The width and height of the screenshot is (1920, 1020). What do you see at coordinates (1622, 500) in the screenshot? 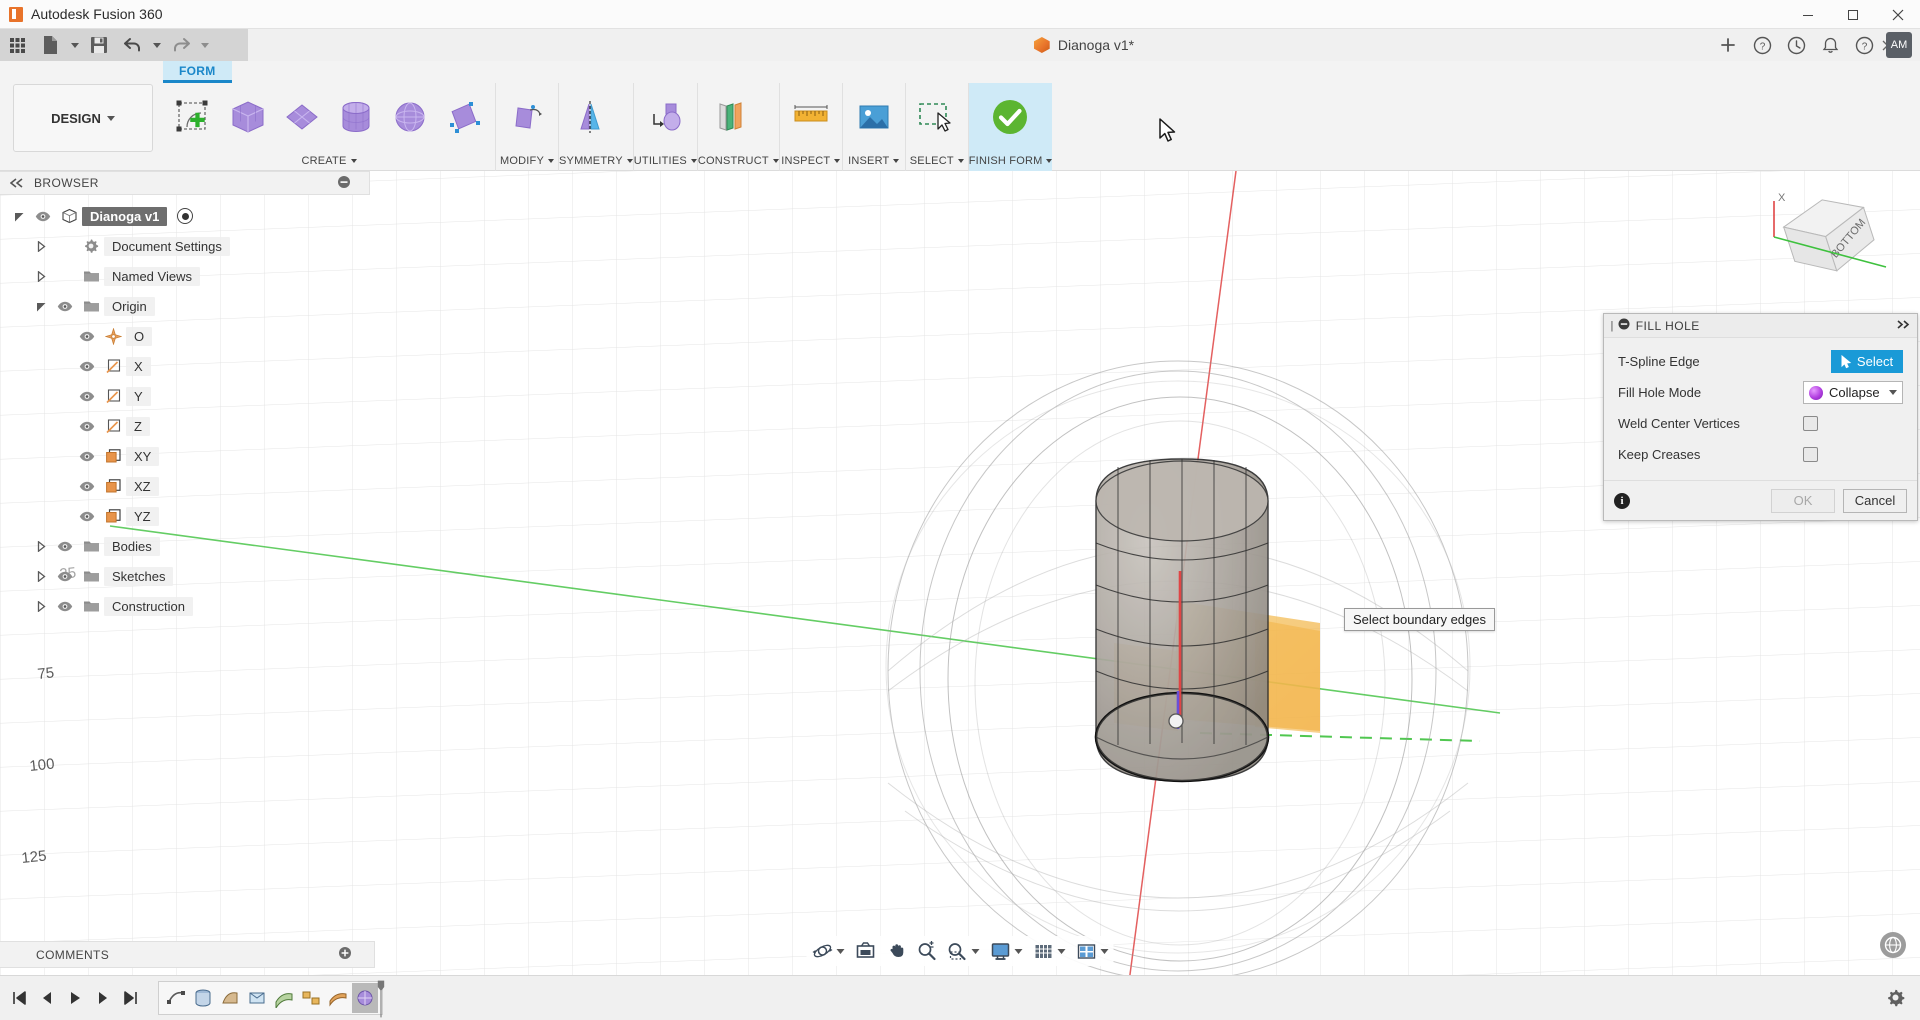
I see `info-icon: i` at bounding box center [1622, 500].